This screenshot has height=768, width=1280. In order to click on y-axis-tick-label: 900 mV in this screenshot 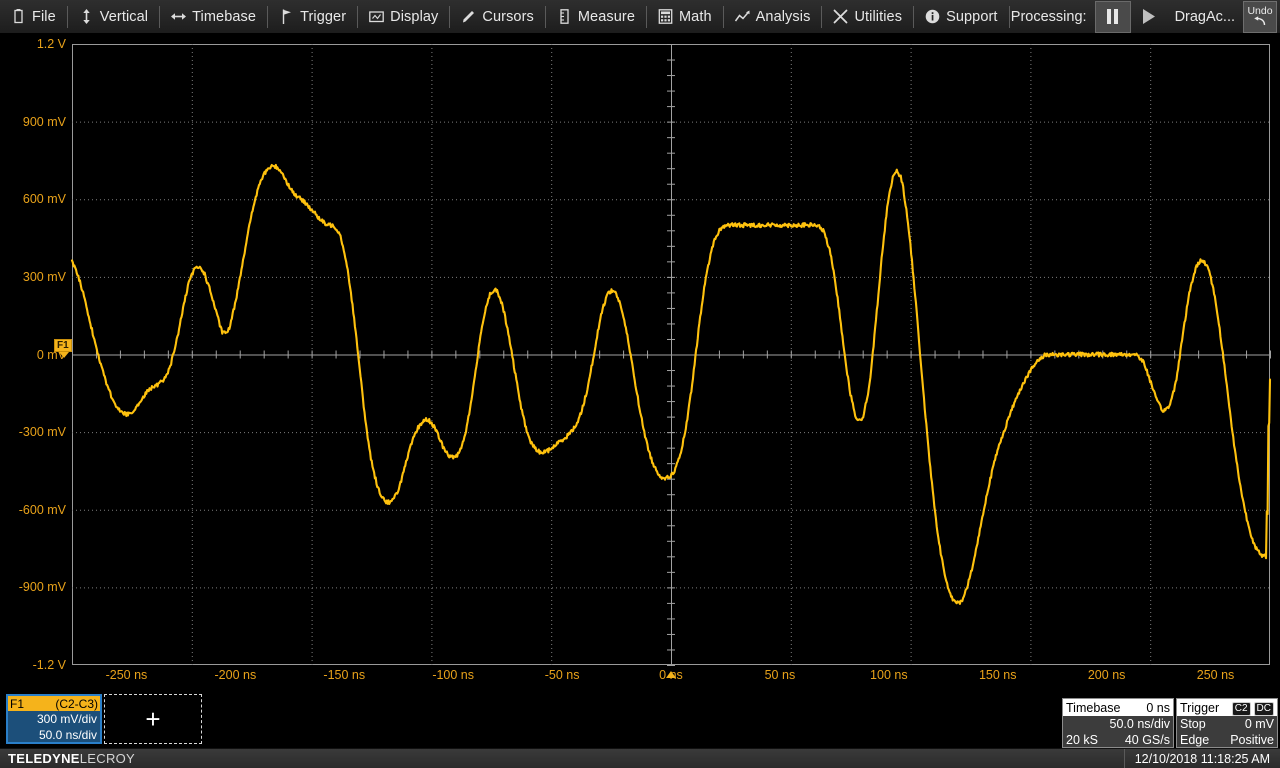, I will do `click(44, 121)`.